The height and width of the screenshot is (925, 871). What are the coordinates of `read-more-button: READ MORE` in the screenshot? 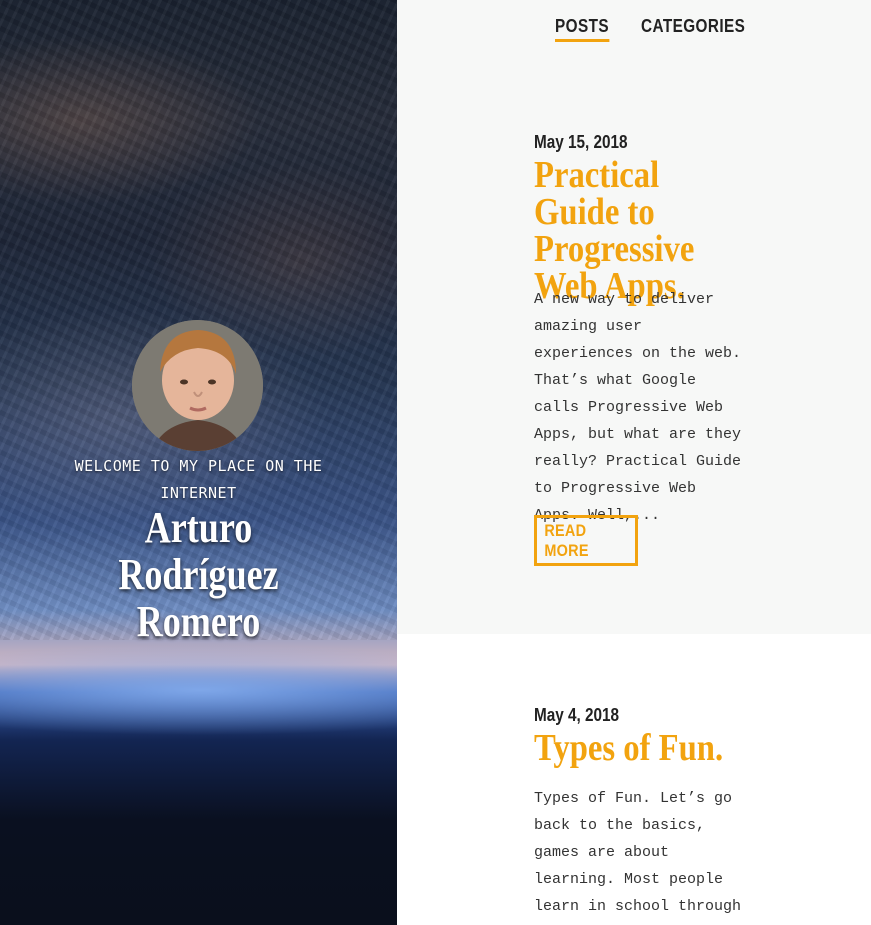 It's located at (586, 540).